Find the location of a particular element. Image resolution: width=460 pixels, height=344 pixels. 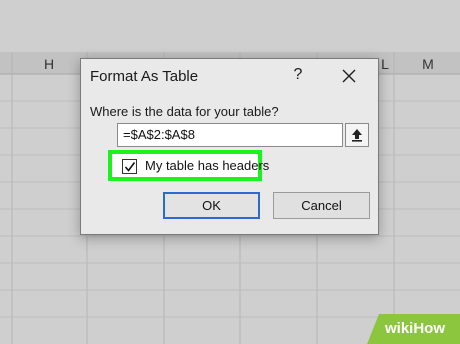

ok-button: OK is located at coordinates (211, 205).